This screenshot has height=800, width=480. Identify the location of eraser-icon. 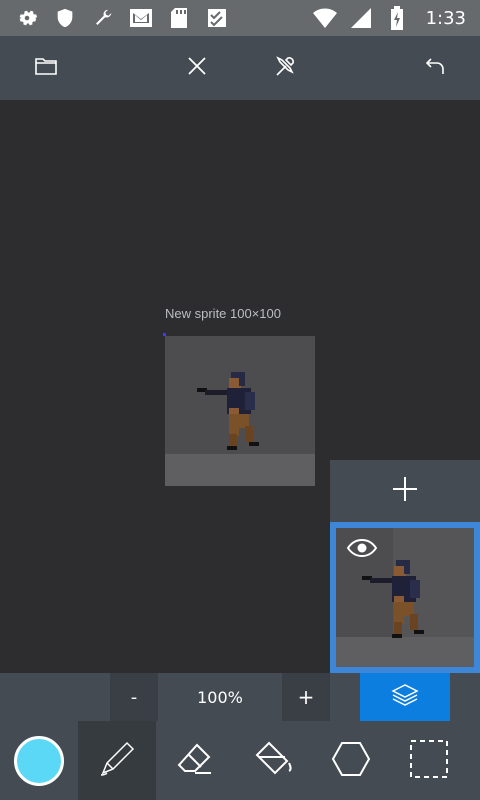
(195, 761).